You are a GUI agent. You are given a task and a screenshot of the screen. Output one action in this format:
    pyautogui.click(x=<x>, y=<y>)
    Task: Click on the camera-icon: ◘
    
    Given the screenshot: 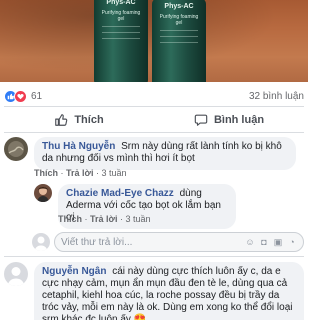 What is the action you would take?
    pyautogui.click(x=264, y=242)
    